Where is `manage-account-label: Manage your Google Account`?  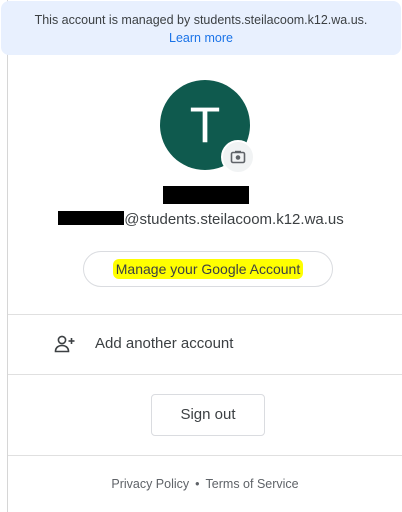
manage-account-label: Manage your Google Account is located at coordinates (208, 269).